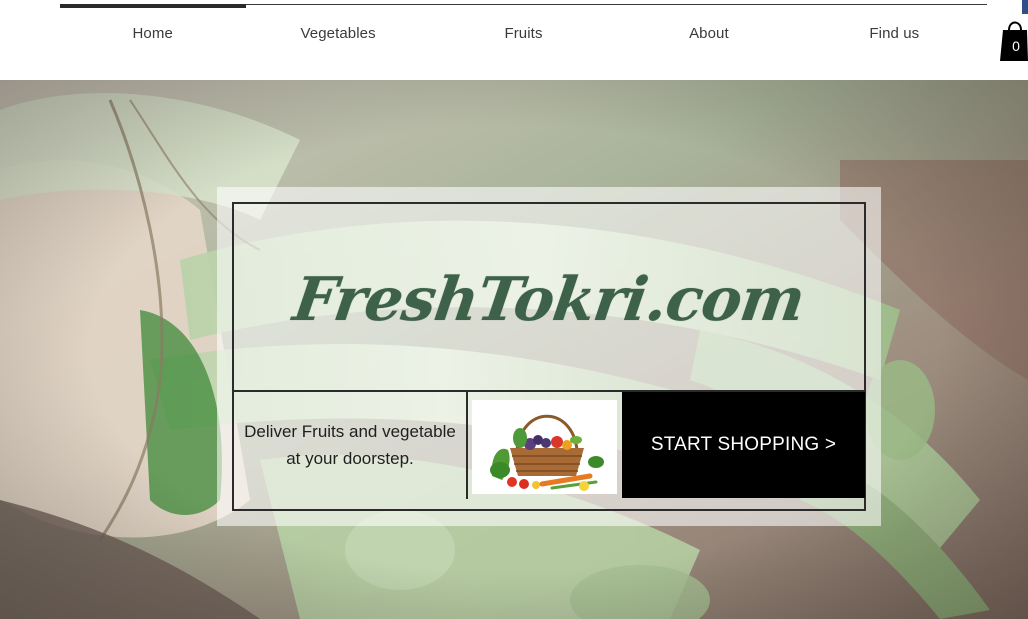 The image size is (1028, 619). Describe the element at coordinates (152, 33) in the screenshot. I see `nav-item-home: Home` at that location.